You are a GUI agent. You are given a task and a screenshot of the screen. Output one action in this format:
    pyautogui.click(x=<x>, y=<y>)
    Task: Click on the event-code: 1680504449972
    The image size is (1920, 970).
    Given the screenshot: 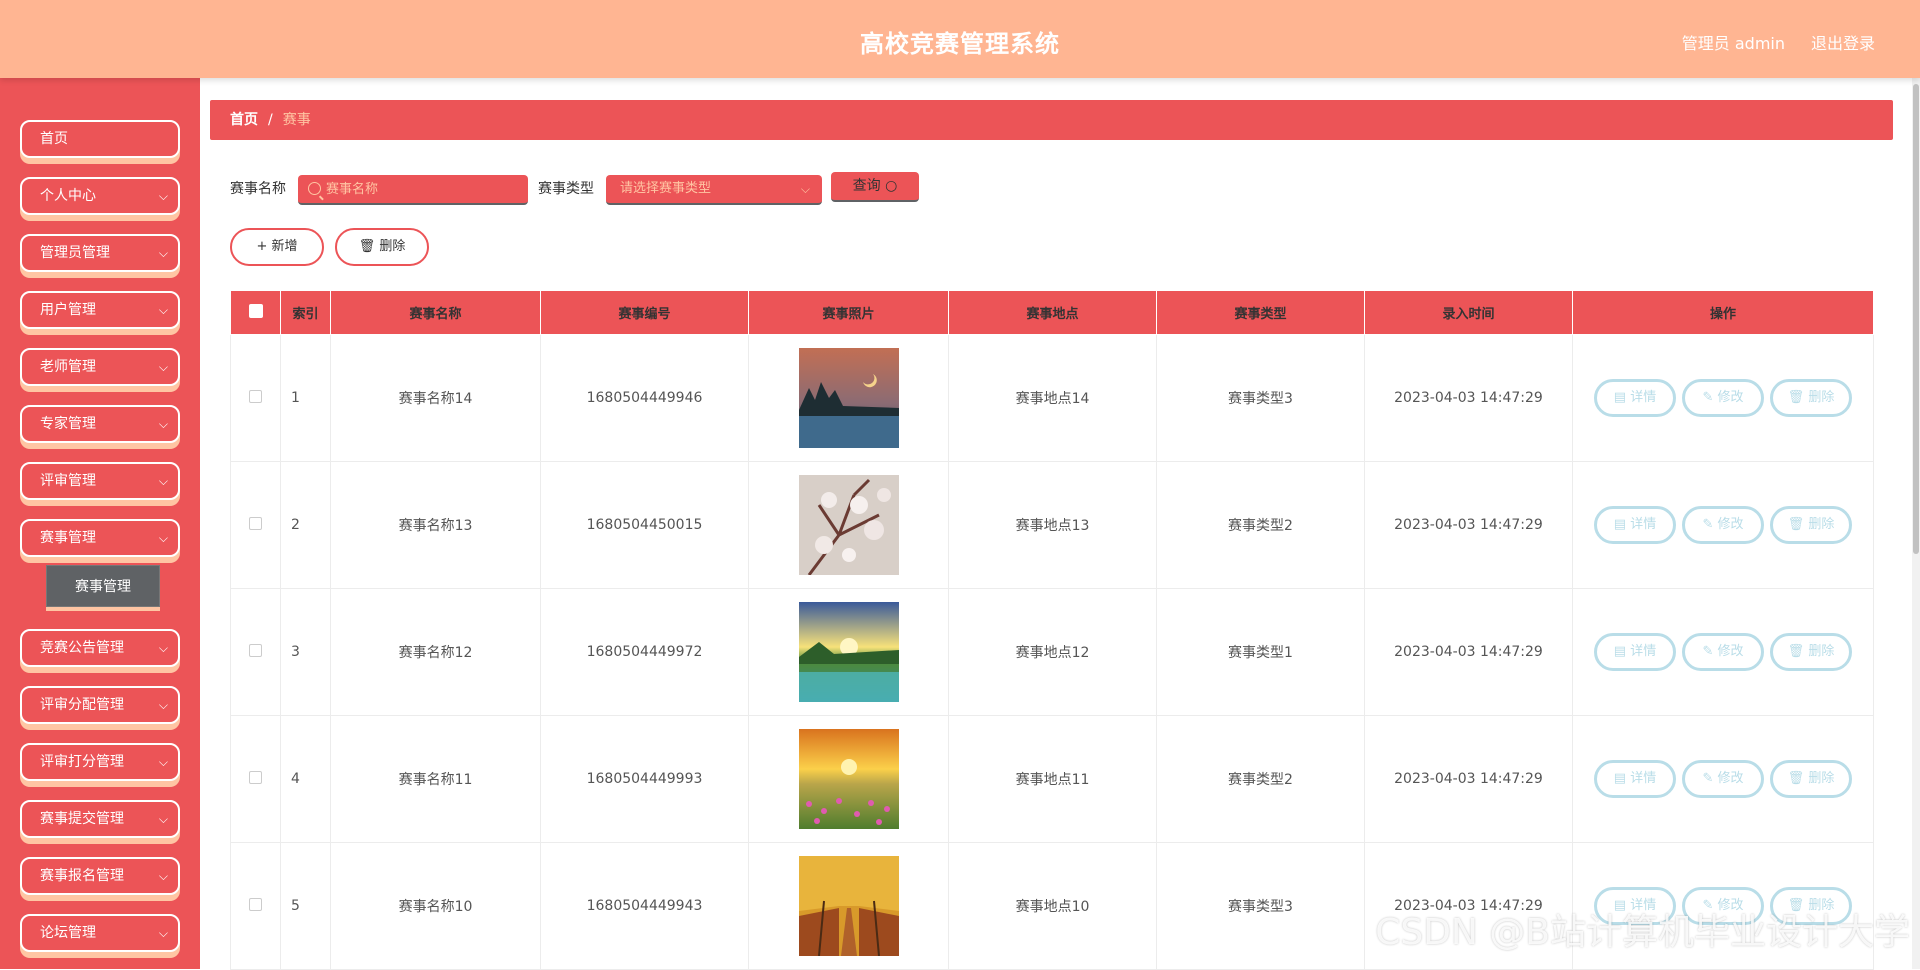 What is the action you would take?
    pyautogui.click(x=645, y=652)
    